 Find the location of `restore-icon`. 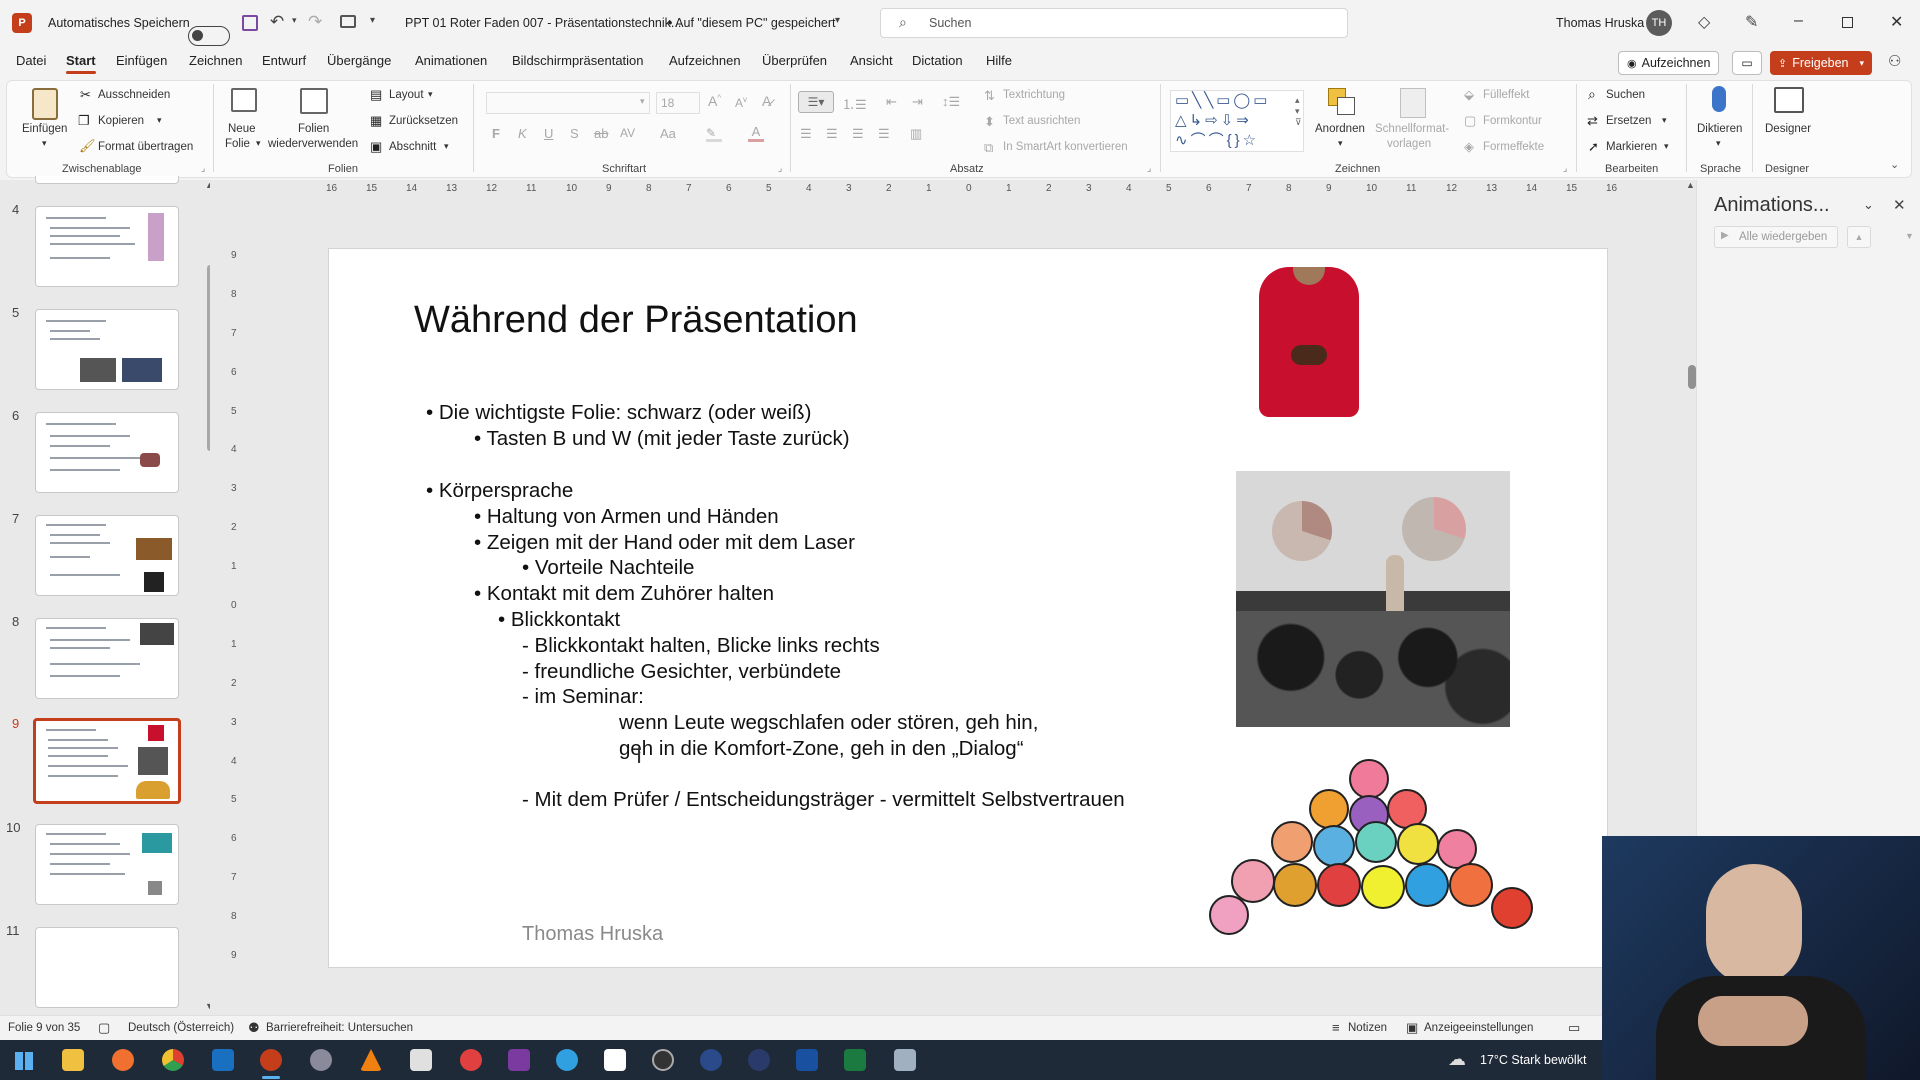

restore-icon is located at coordinates (1847, 22).